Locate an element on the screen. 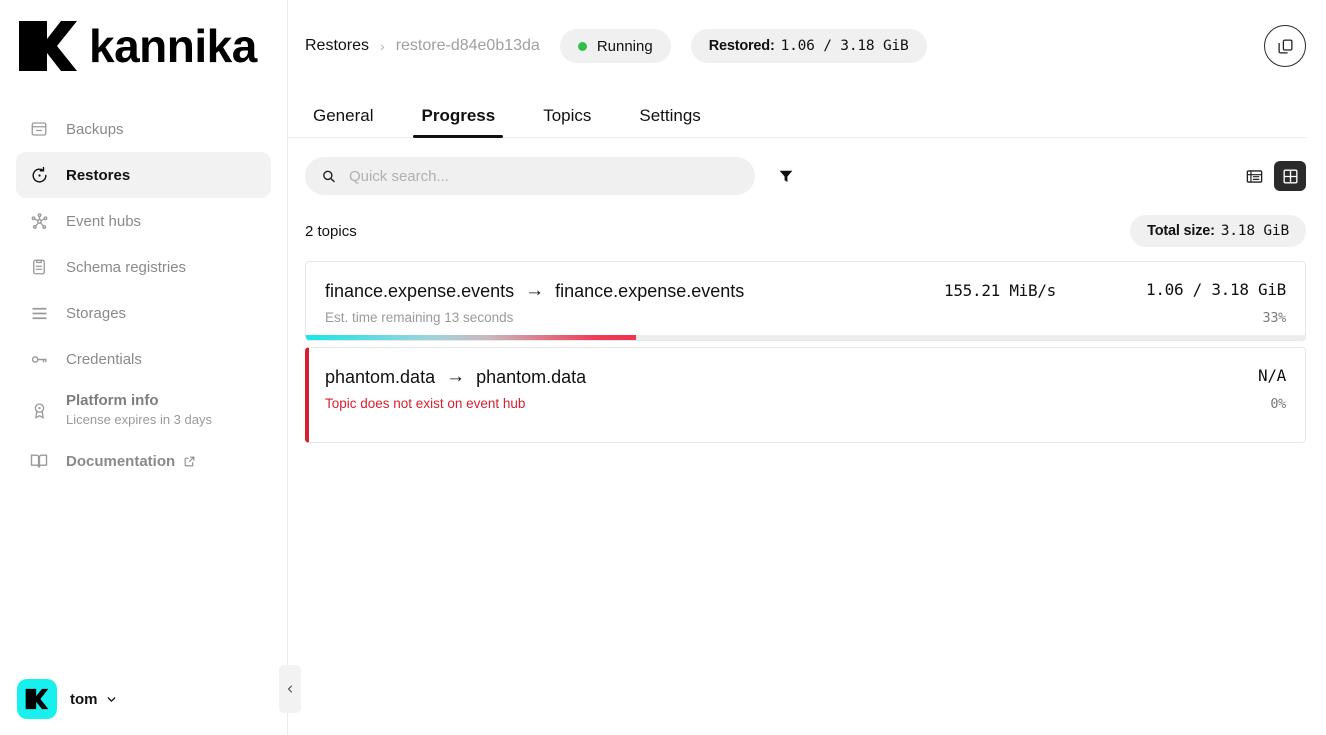  restored-value: 1.06 / 3.18 GiB is located at coordinates (844, 46).